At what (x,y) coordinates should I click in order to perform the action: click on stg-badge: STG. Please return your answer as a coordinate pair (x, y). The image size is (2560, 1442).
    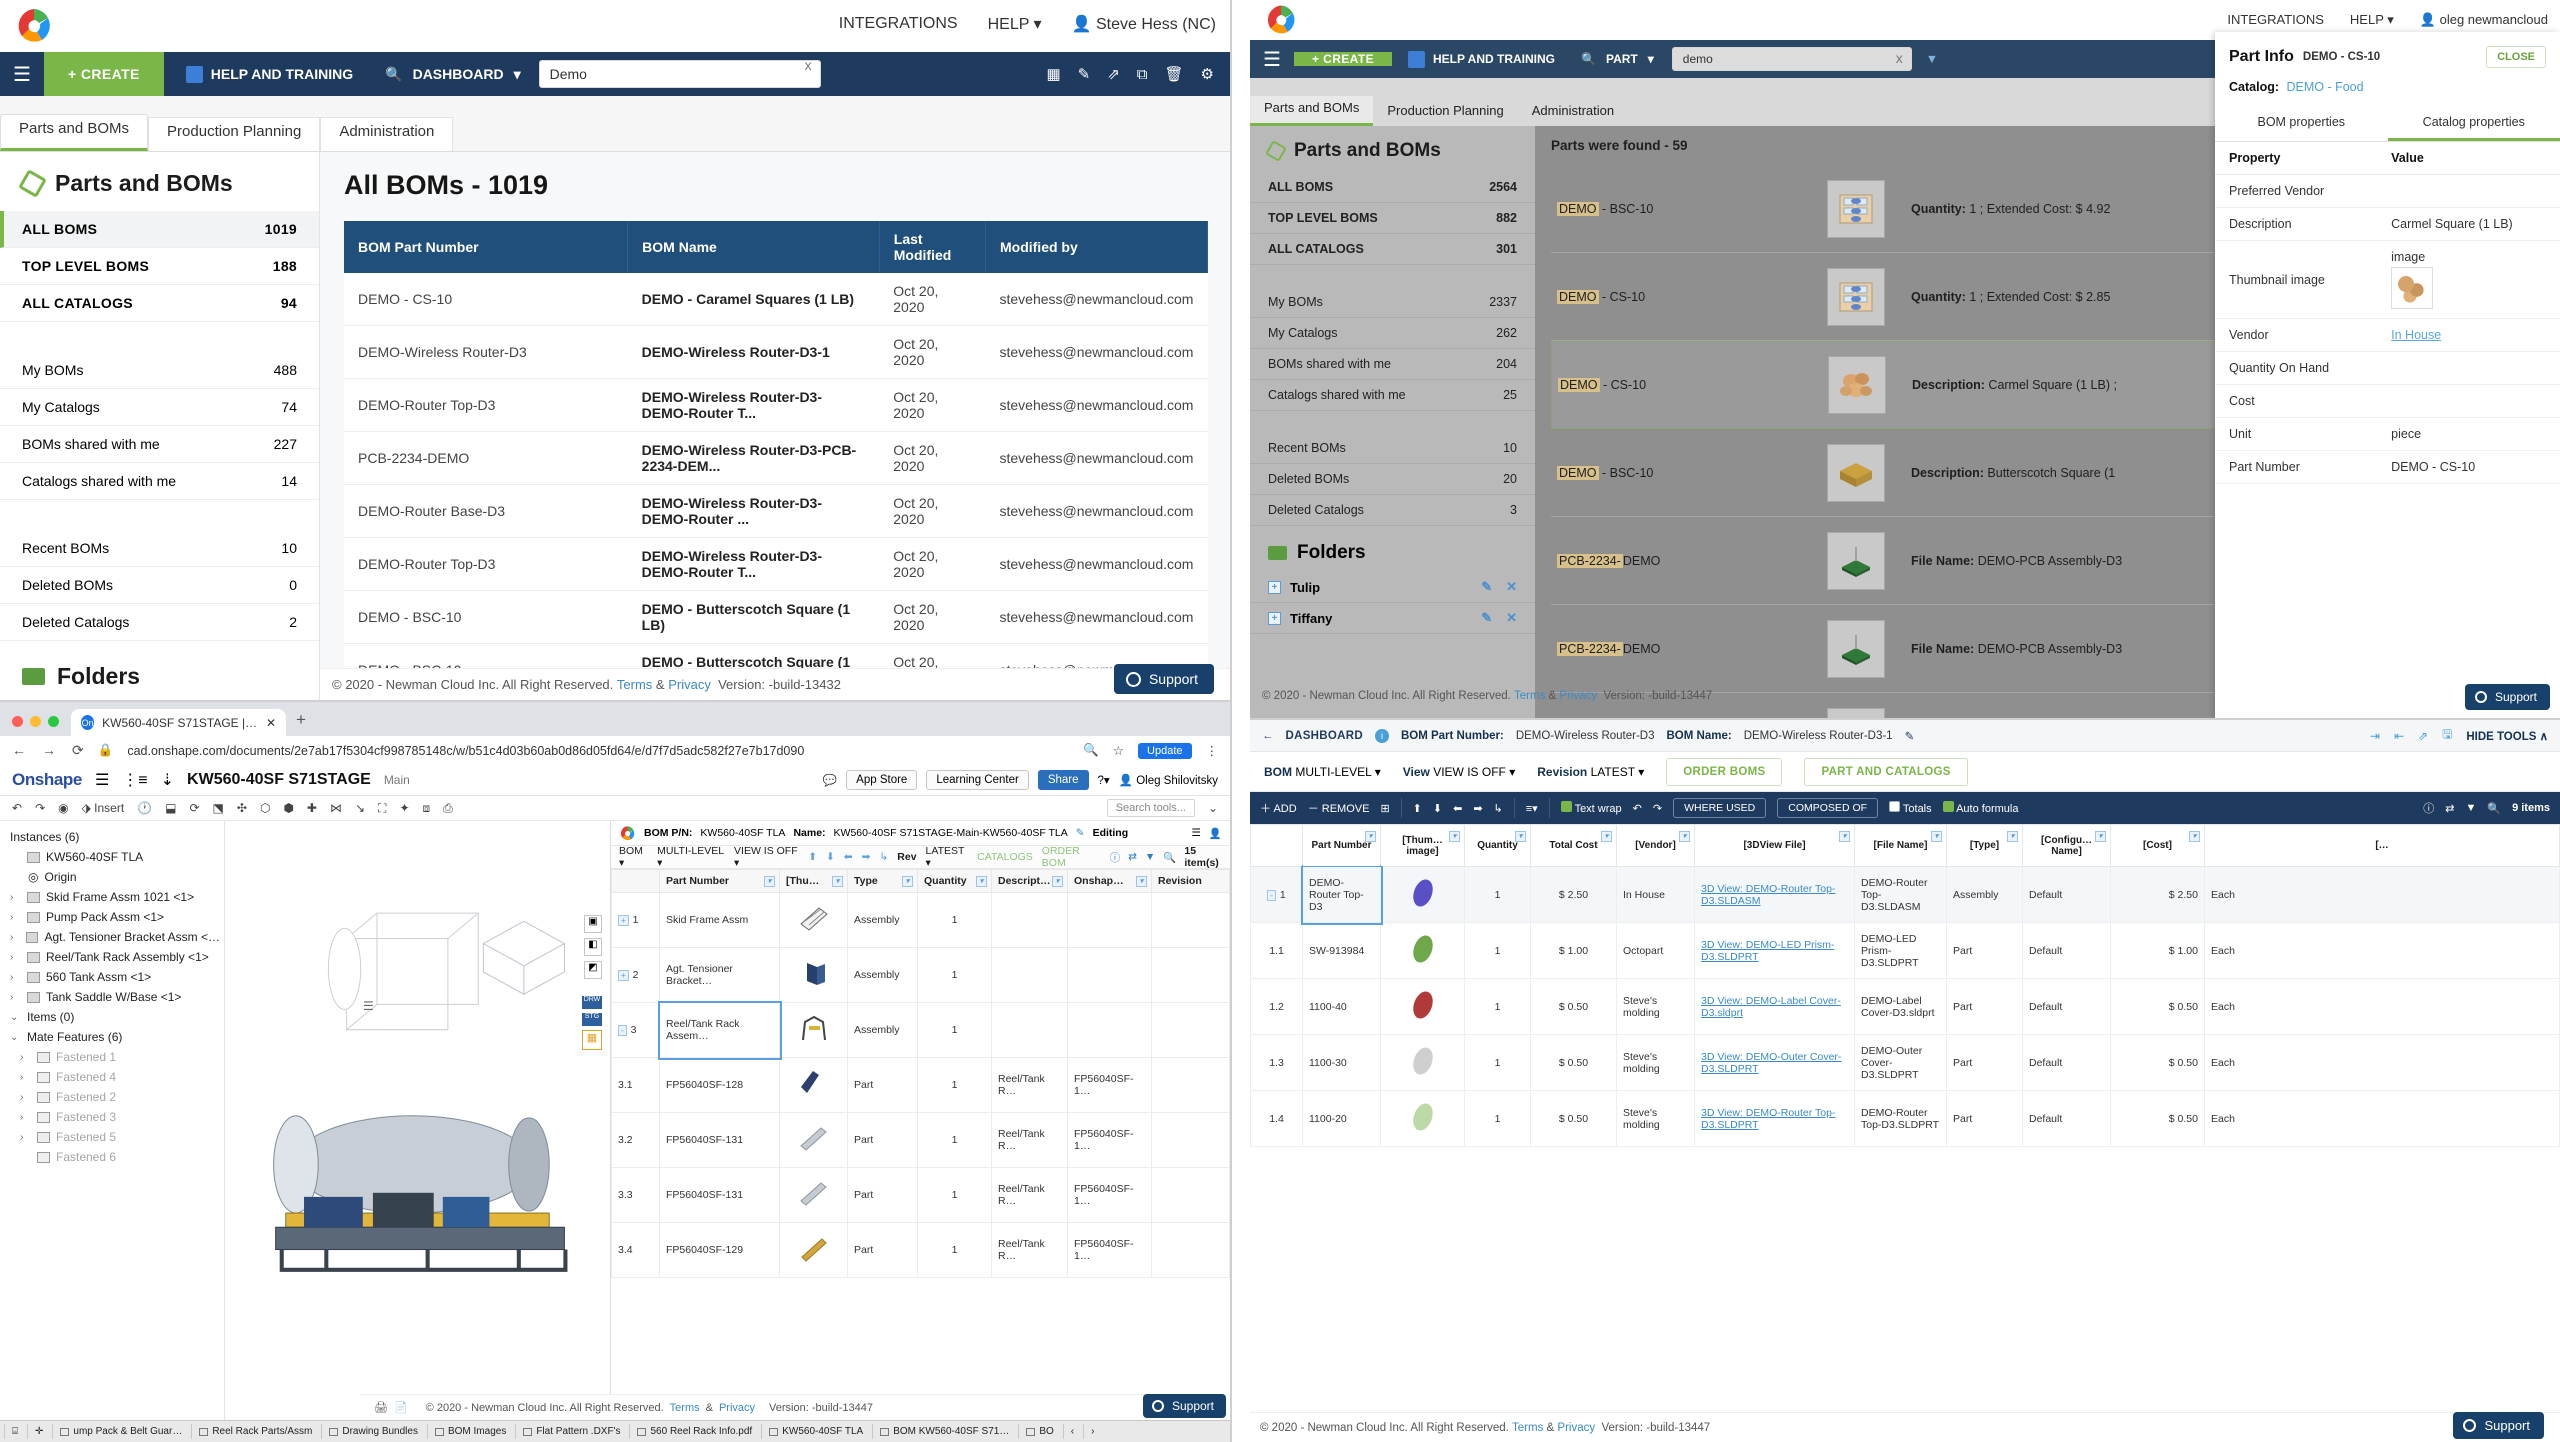
    Looking at the image, I should click on (592, 1019).